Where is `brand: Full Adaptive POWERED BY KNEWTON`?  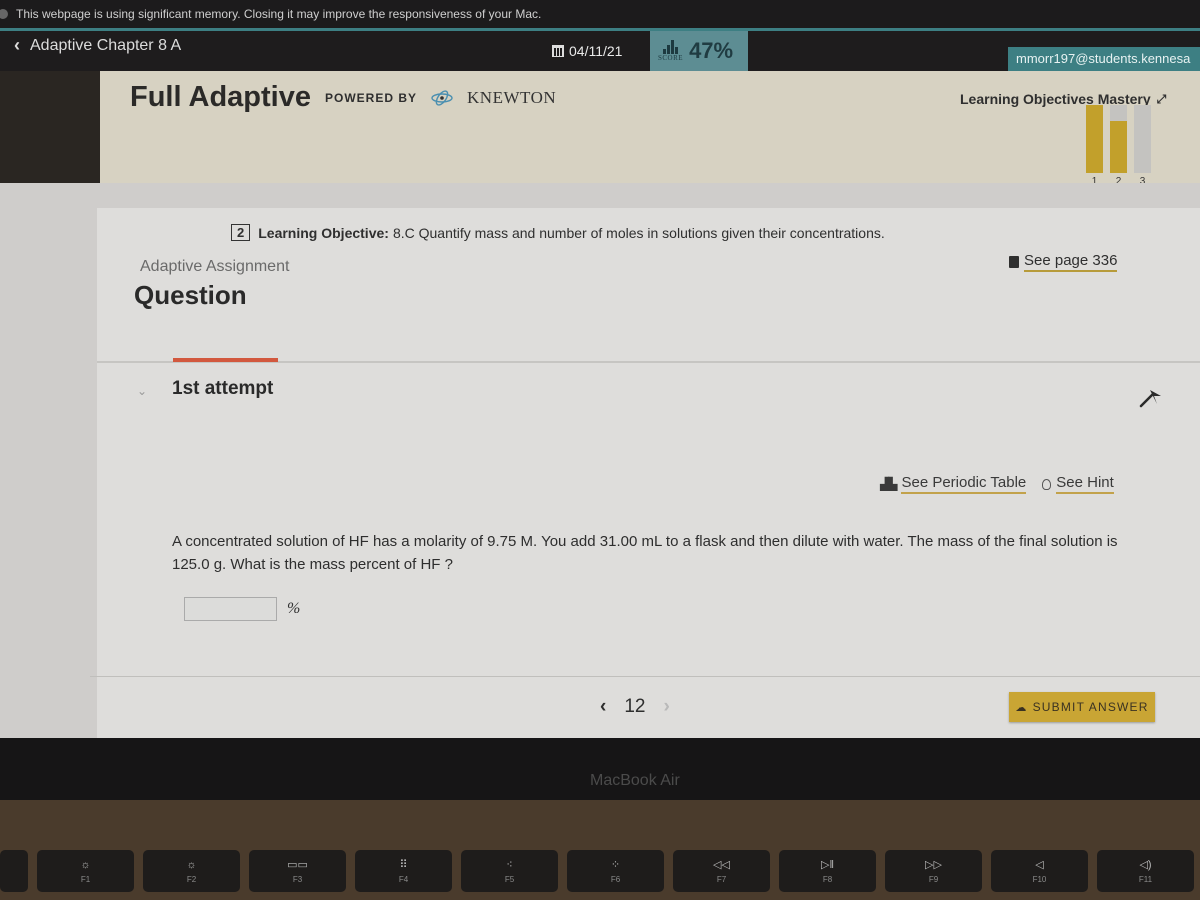 brand: Full Adaptive POWERED BY KNEWTON is located at coordinates (343, 97).